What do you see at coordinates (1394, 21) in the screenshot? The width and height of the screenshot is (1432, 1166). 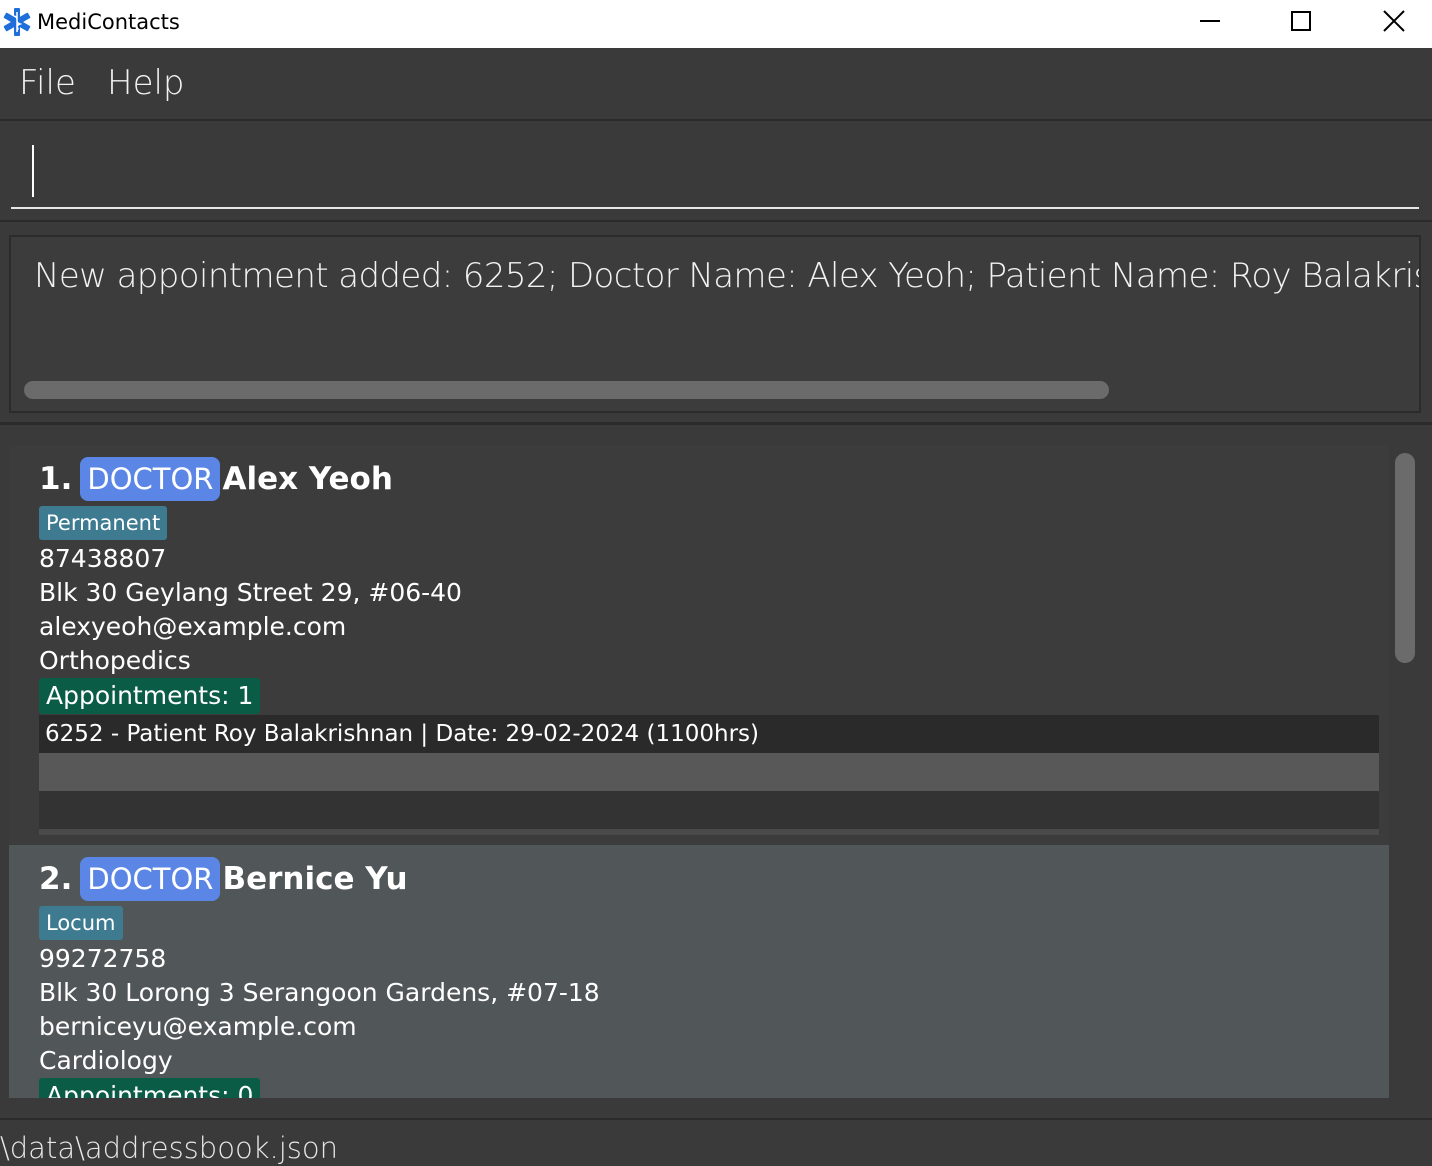 I see `close-icon` at bounding box center [1394, 21].